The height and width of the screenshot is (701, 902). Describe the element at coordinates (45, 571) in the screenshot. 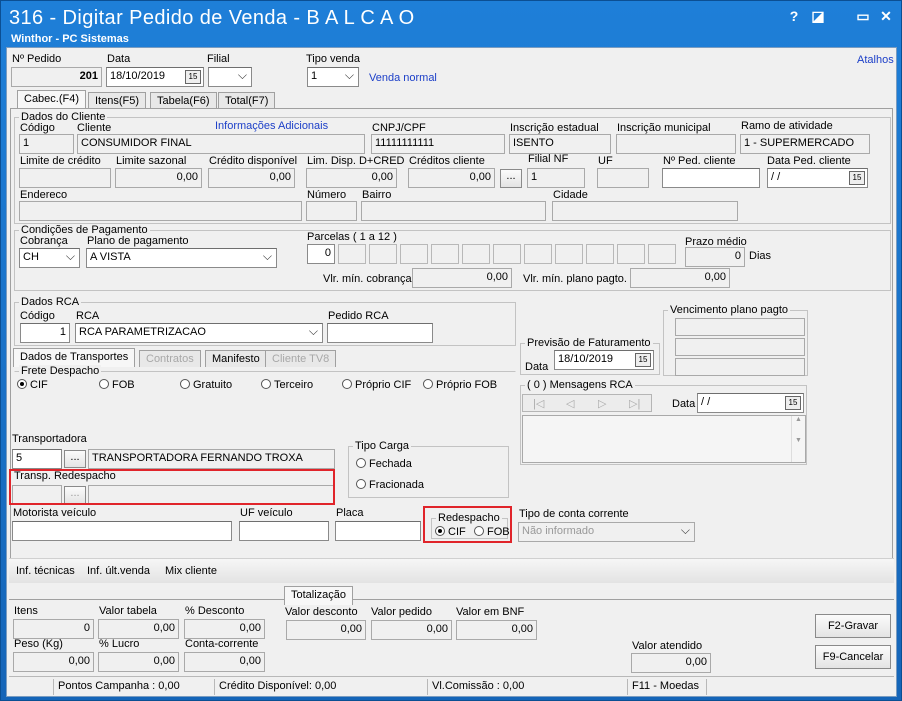

I see `inf-tecnicas-link: Inf. técnicas` at that location.